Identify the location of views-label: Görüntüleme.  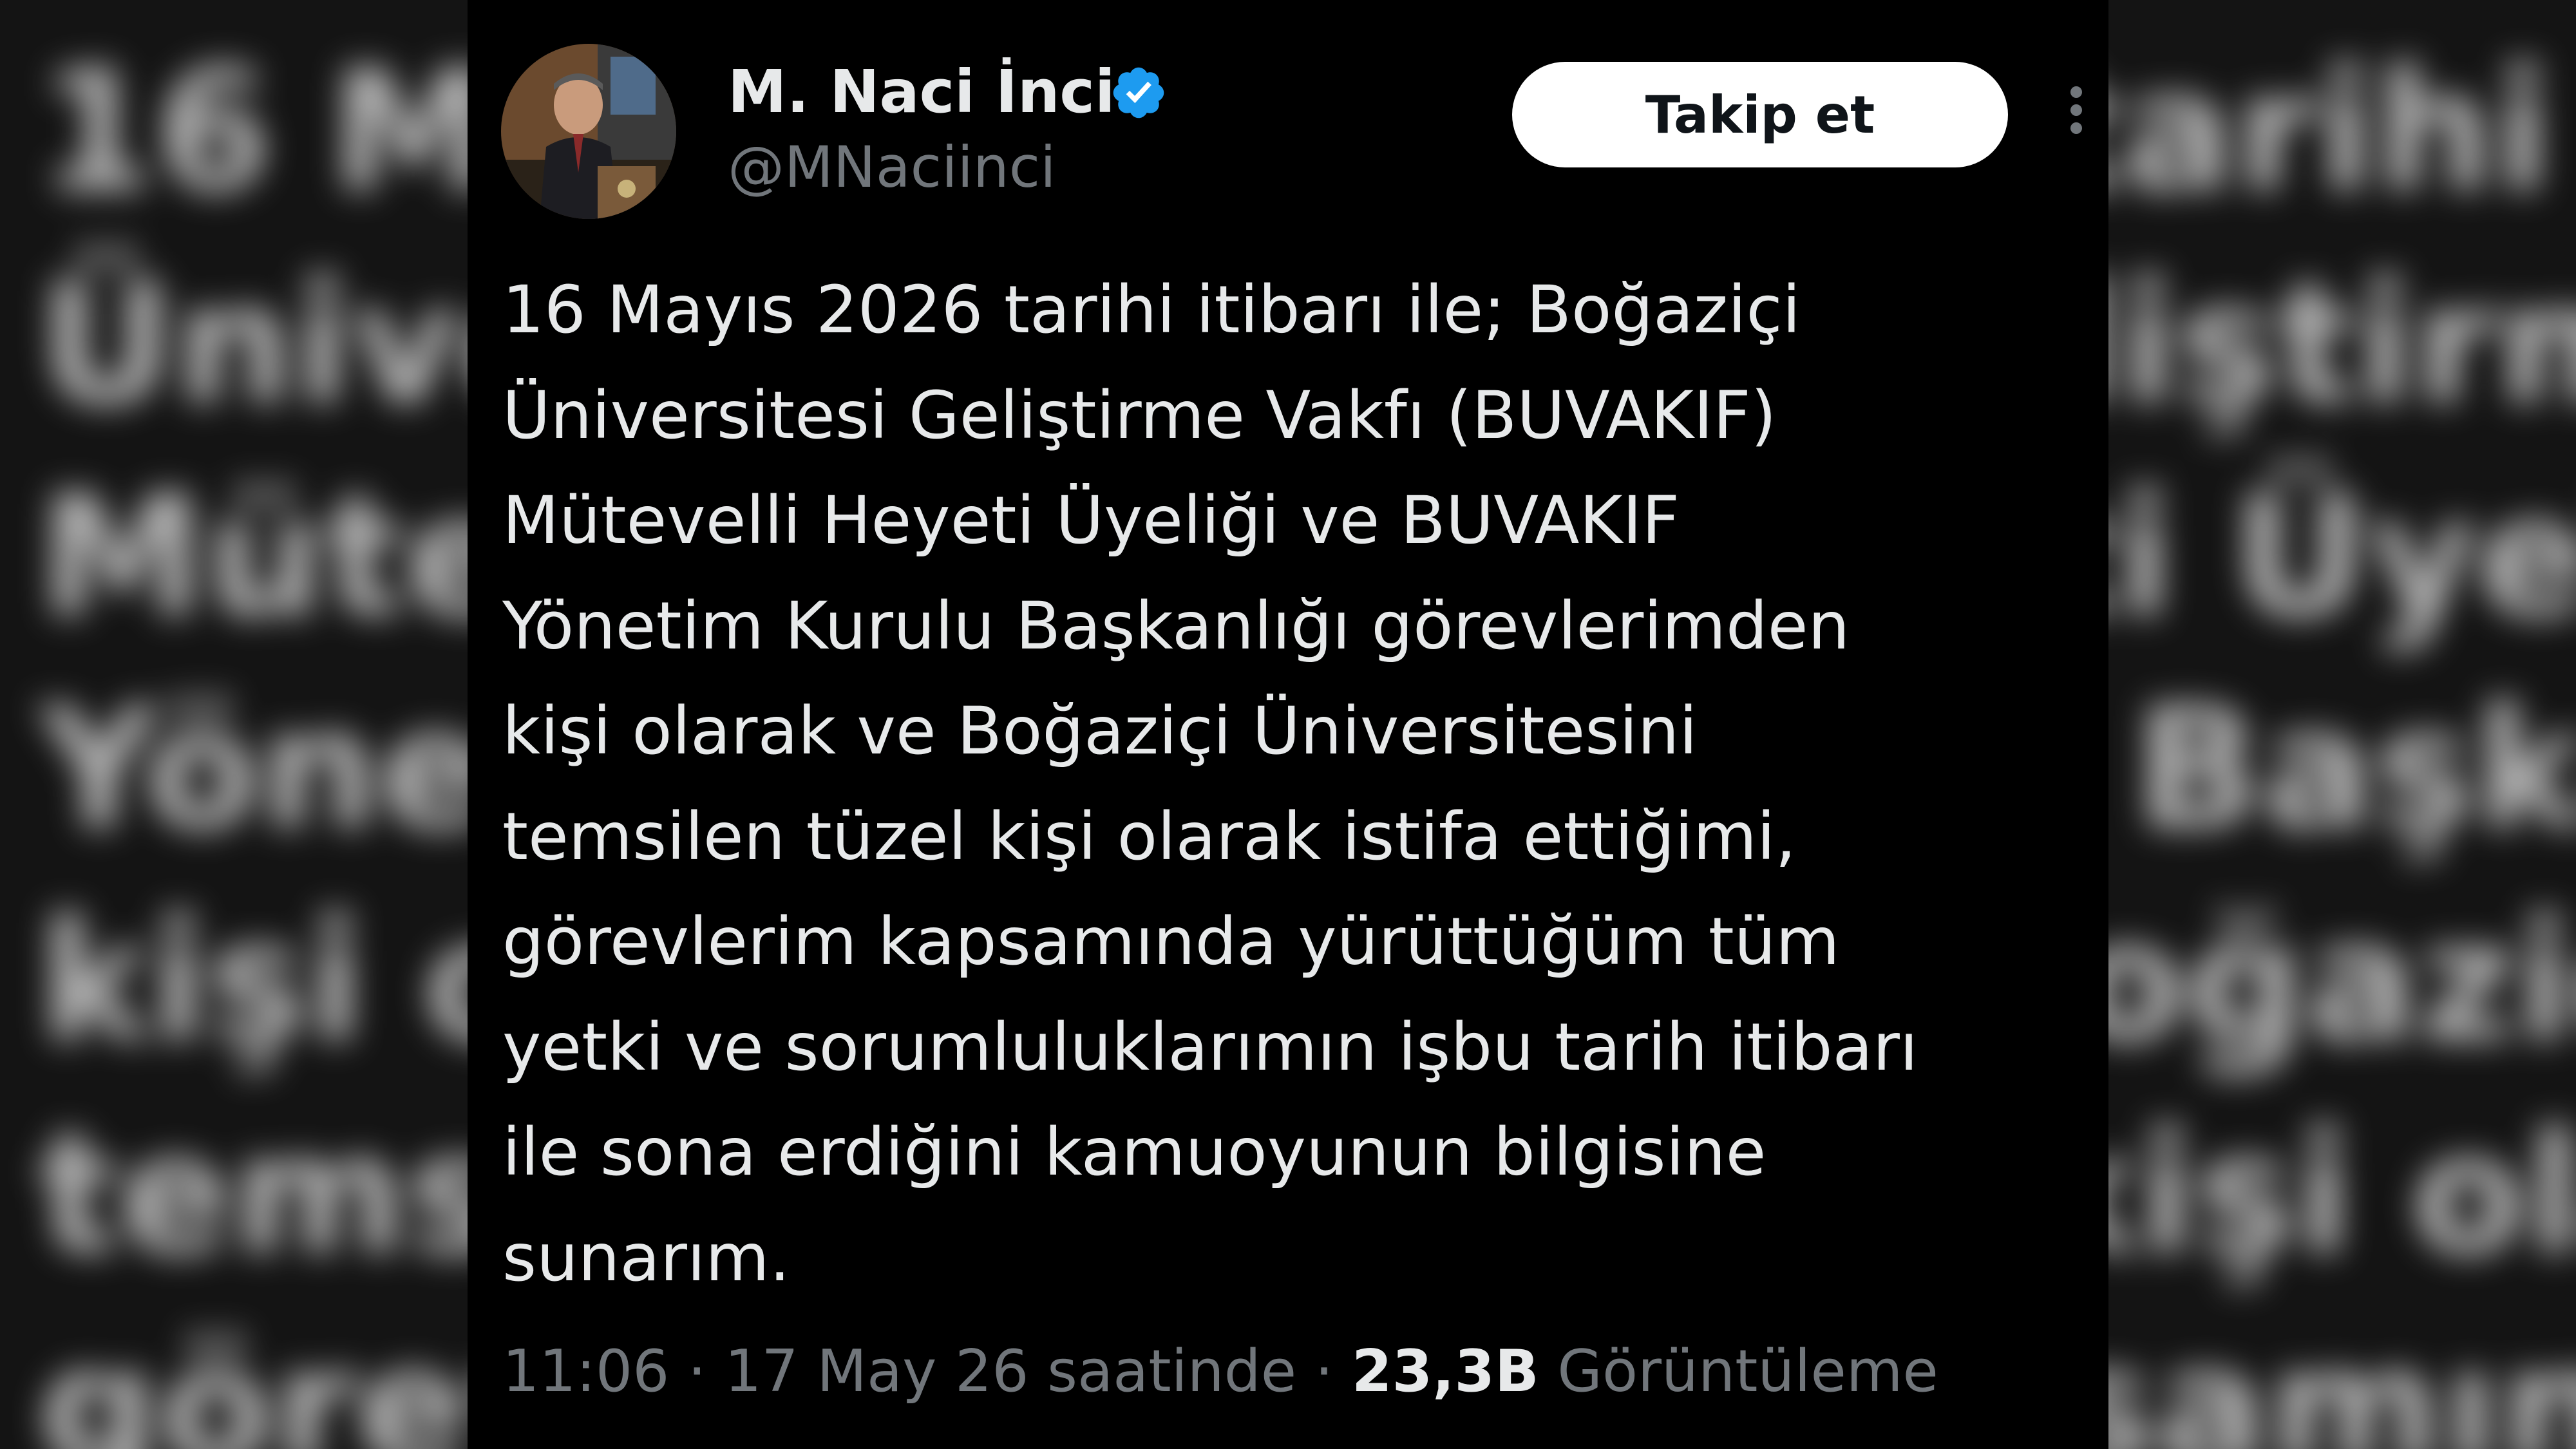
(1748, 1372).